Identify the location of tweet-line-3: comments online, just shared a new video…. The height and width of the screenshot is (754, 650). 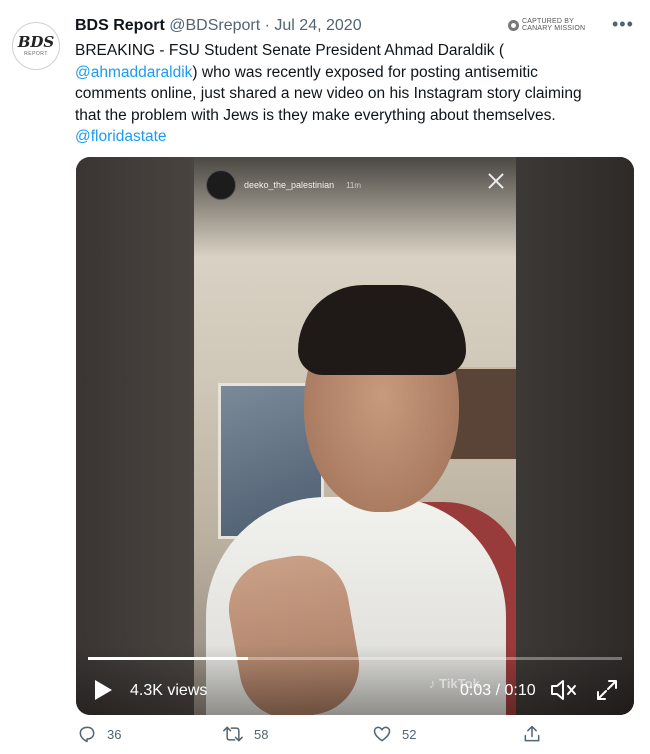
(328, 93).